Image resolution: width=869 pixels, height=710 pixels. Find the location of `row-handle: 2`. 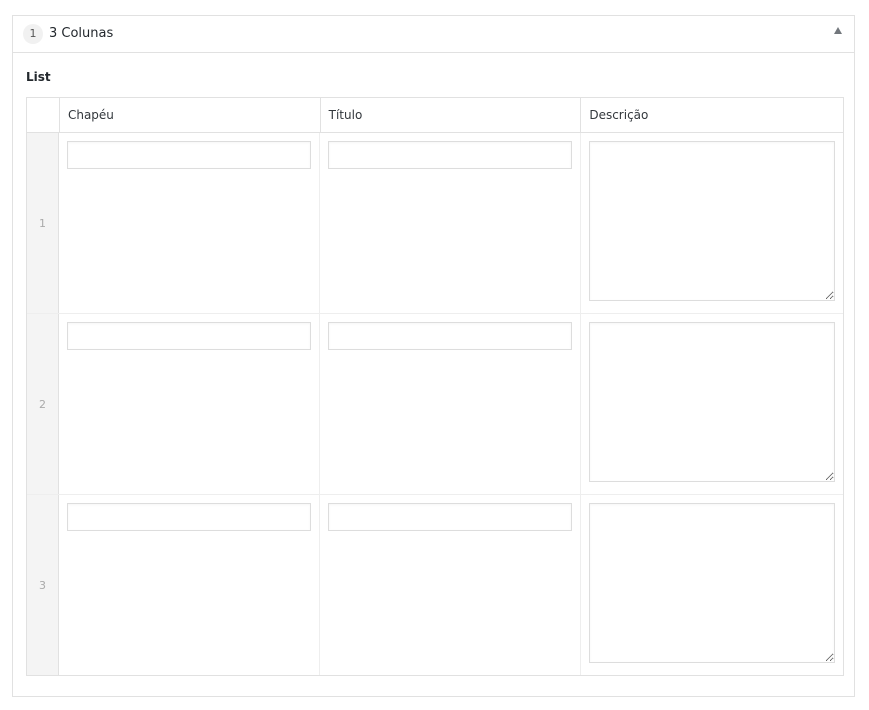

row-handle: 2 is located at coordinates (43, 404).